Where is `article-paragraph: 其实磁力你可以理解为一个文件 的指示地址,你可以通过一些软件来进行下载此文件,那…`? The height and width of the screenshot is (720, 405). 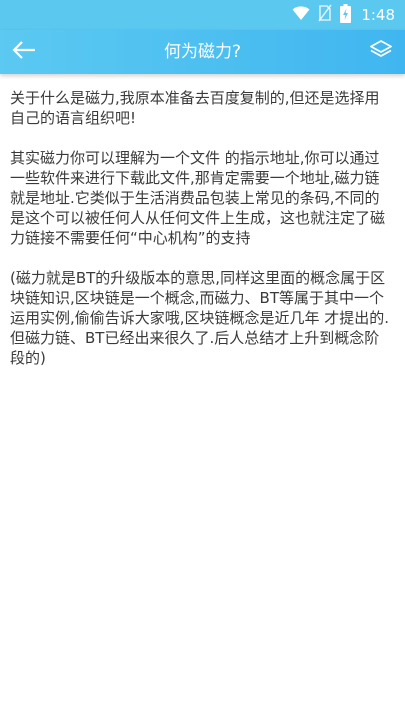 article-paragraph: 其实磁力你可以理解为一个文件 的指示地址,你可以通过一些软件来进行下载此文件,那… is located at coordinates (198, 198).